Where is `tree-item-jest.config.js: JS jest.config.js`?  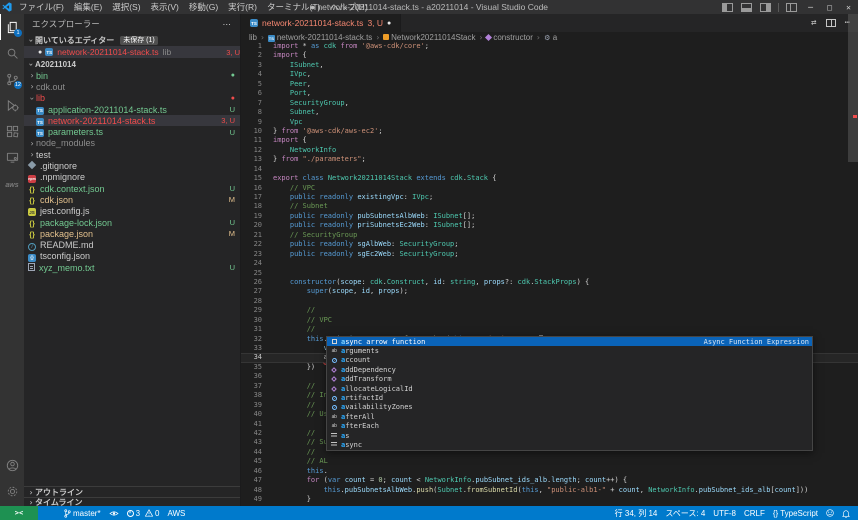
tree-item-jest.config.js: JS jest.config.js is located at coordinates (132, 211).